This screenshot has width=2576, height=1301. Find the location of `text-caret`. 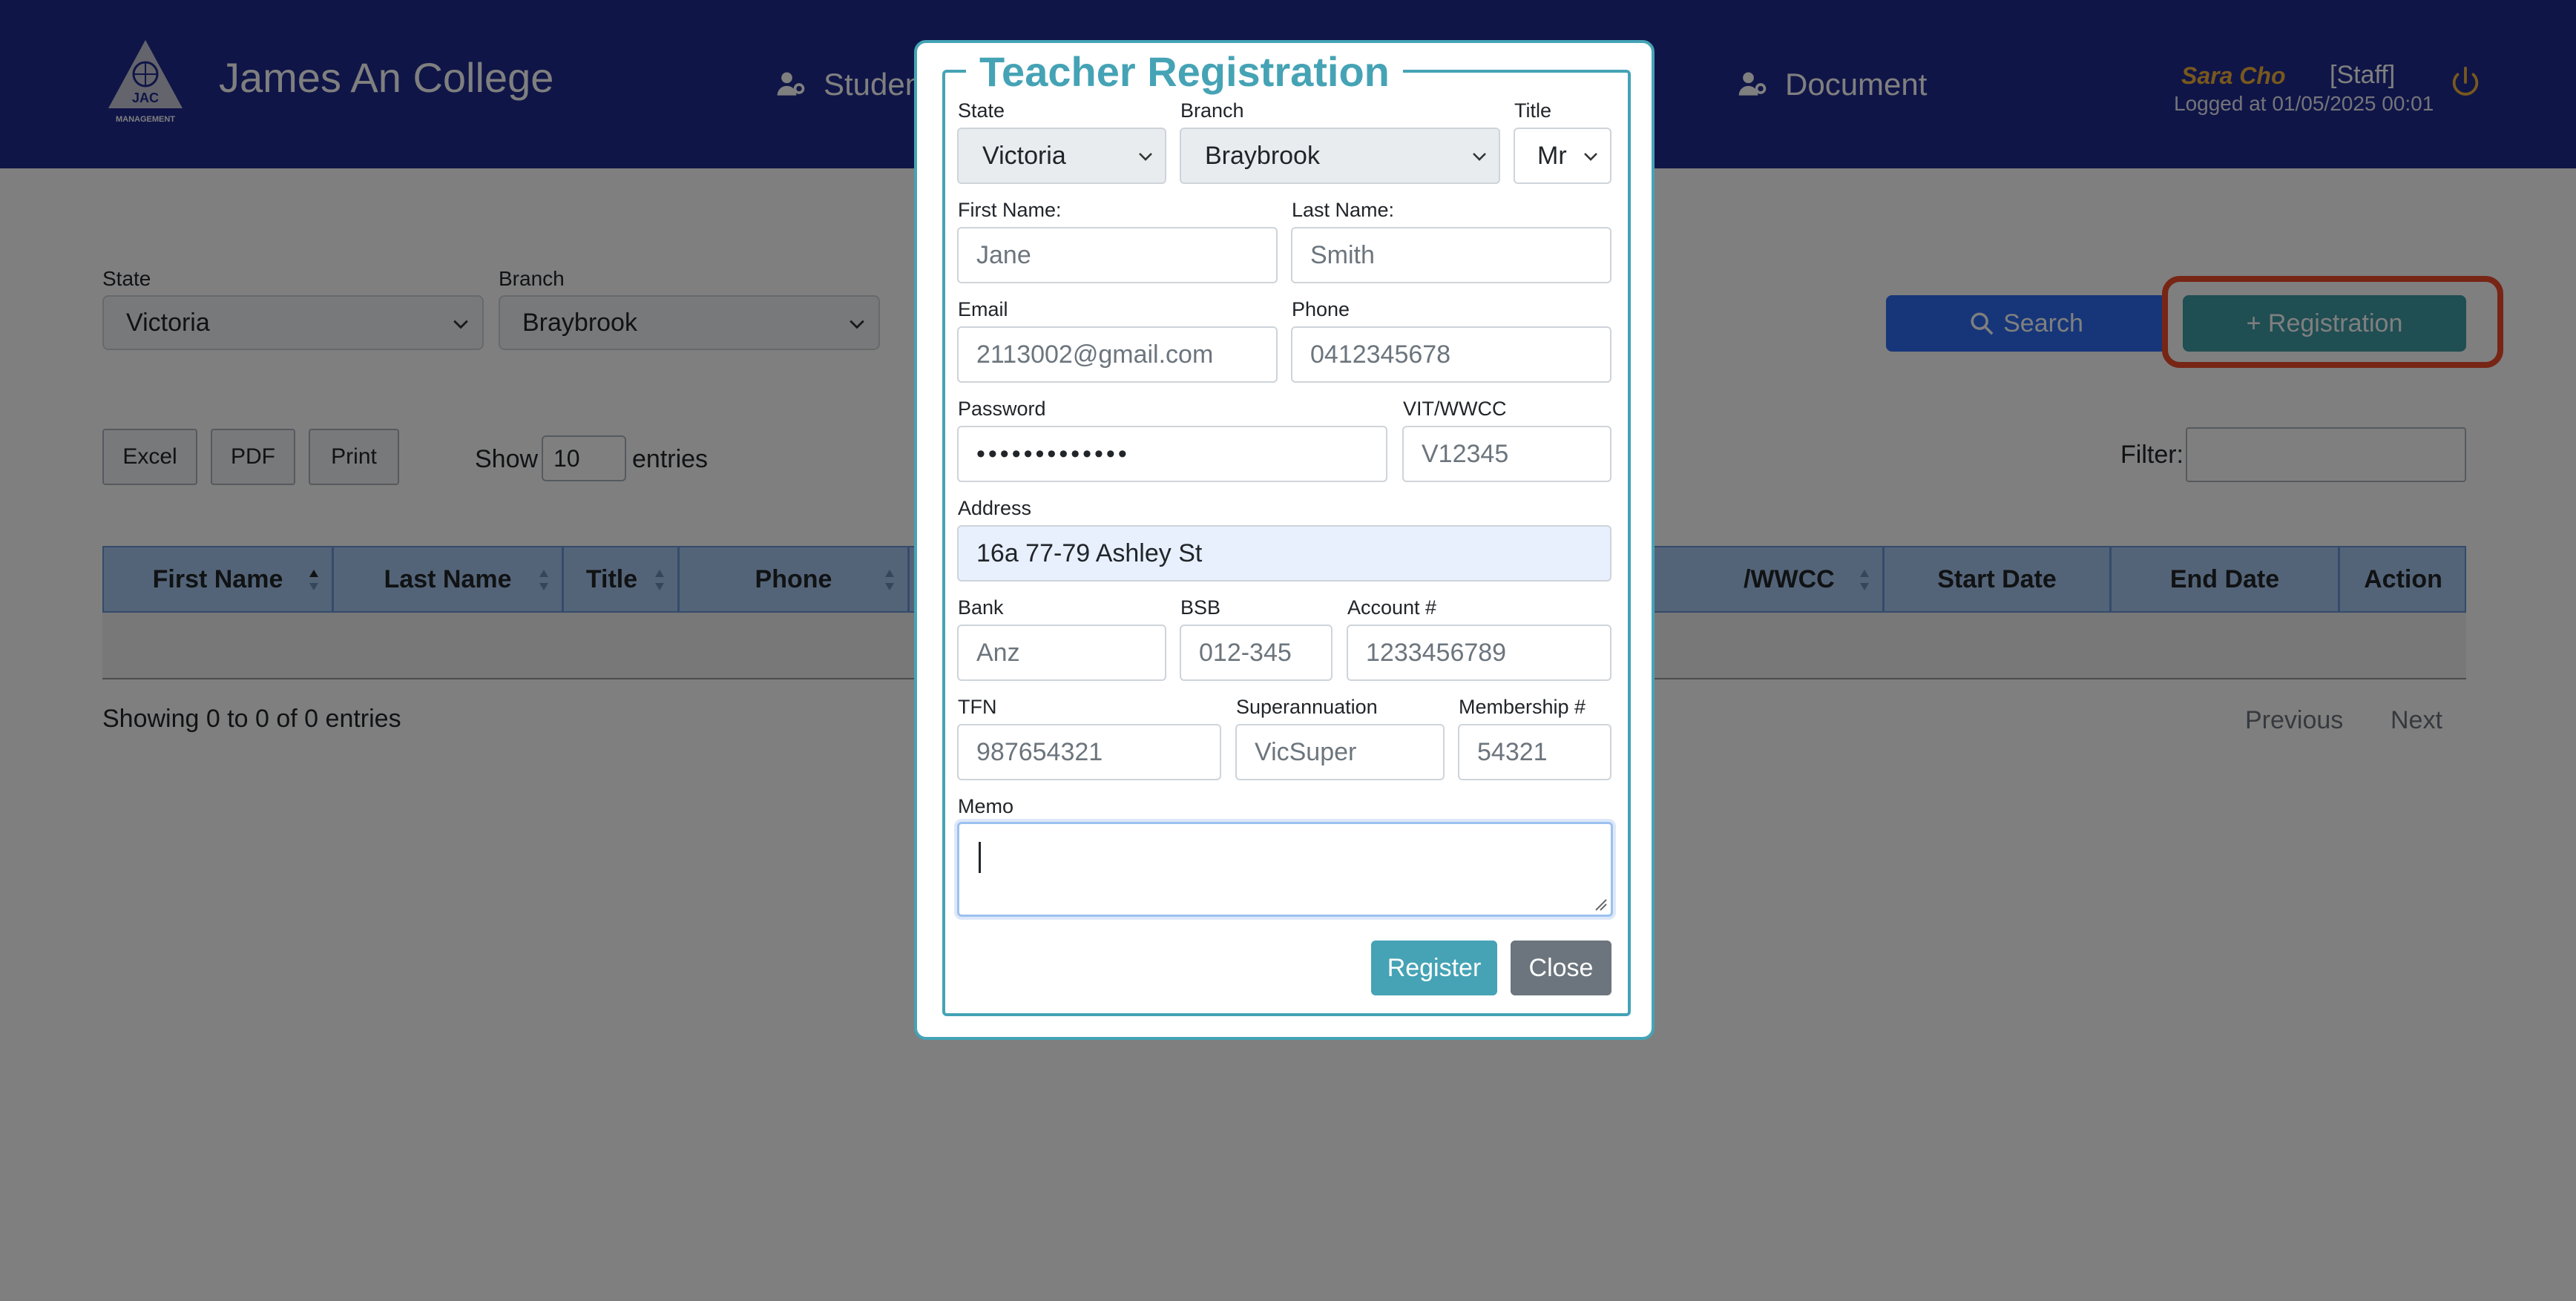

text-caret is located at coordinates (980, 857).